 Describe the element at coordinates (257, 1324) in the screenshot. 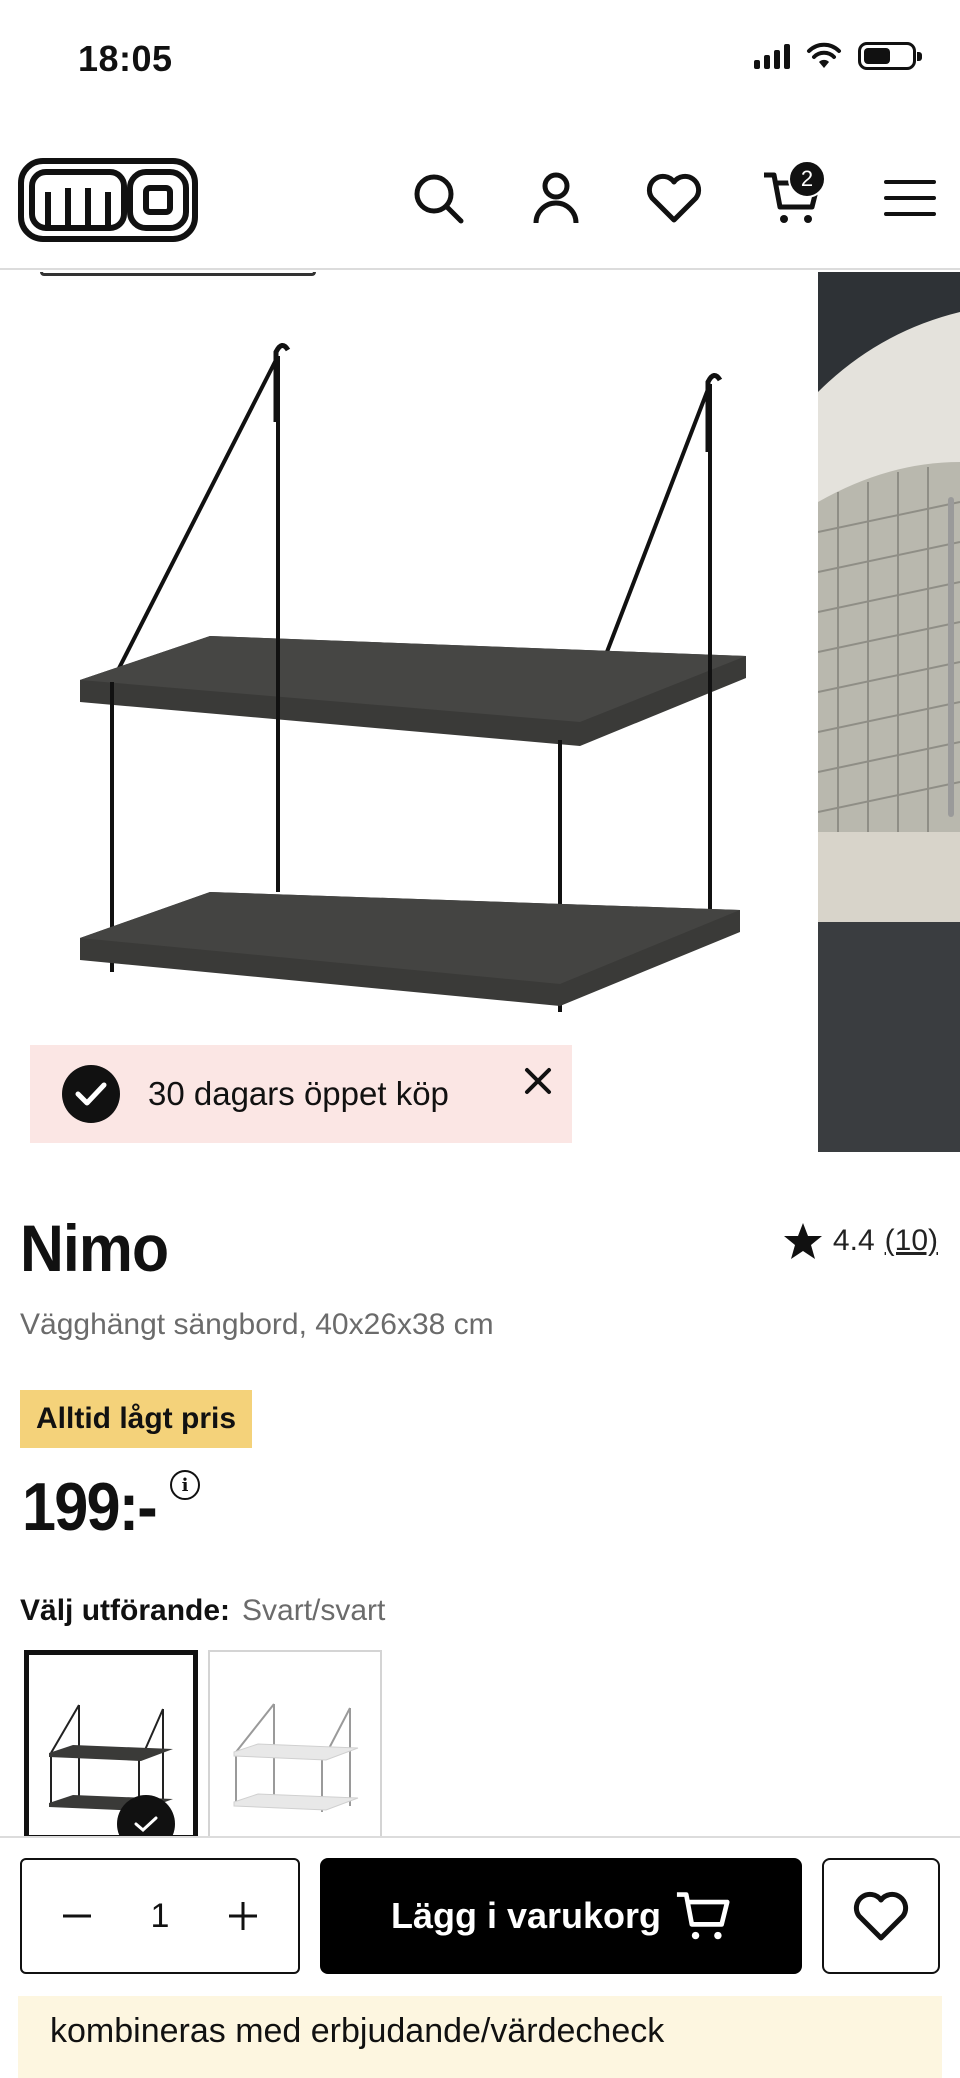

I see `product-subtitle: Vägghängt sängbord, 40x26x38 cm` at that location.